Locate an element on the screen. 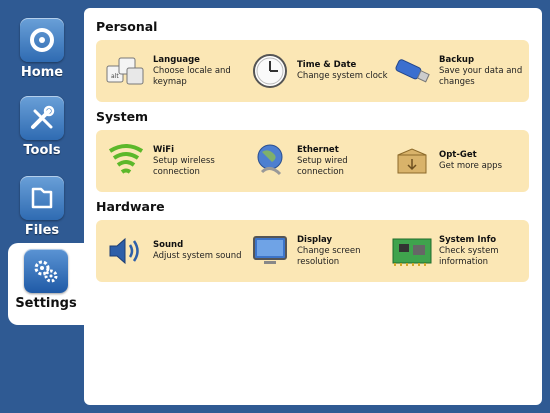 This screenshot has width=550, height=413. section-title-hardware: Hardware is located at coordinates (130, 206).